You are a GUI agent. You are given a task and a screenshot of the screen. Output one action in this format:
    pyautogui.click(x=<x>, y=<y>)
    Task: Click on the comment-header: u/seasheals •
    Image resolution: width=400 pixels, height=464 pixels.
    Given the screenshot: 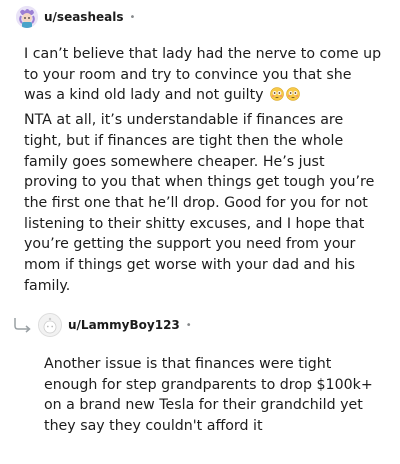 What is the action you would take?
    pyautogui.click(x=200, y=17)
    